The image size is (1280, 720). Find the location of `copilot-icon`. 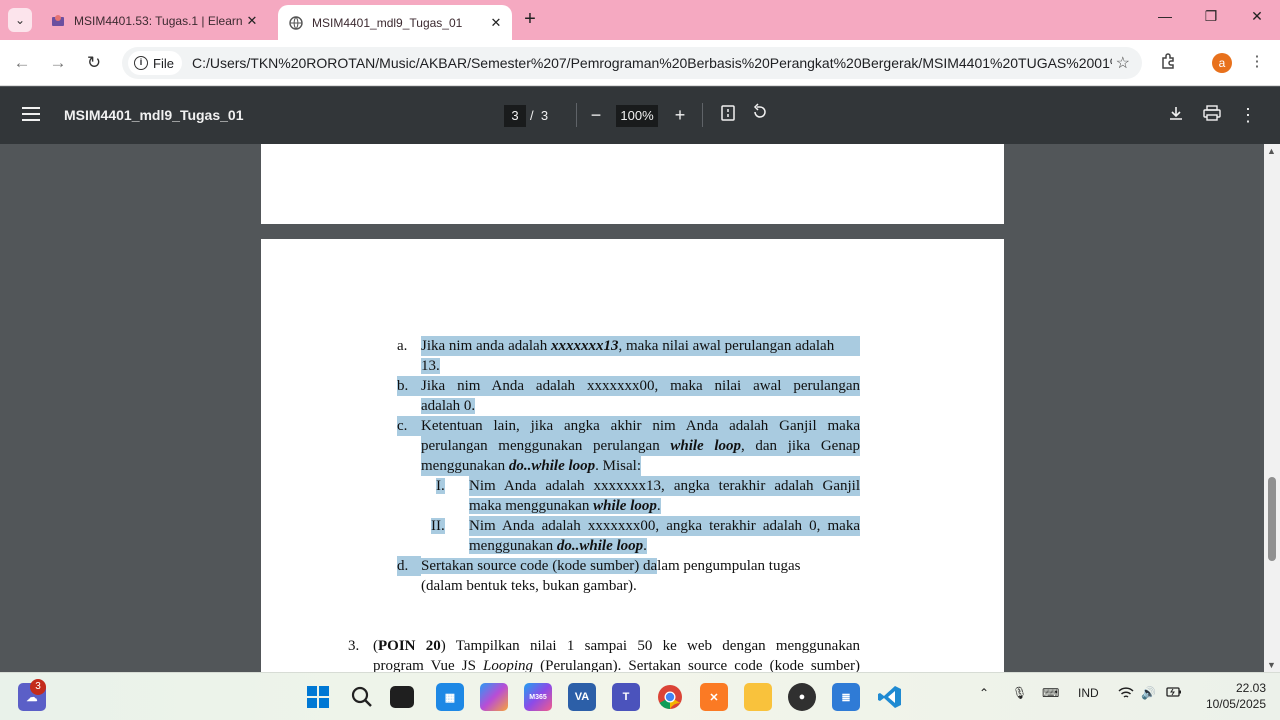

copilot-icon is located at coordinates (494, 697).